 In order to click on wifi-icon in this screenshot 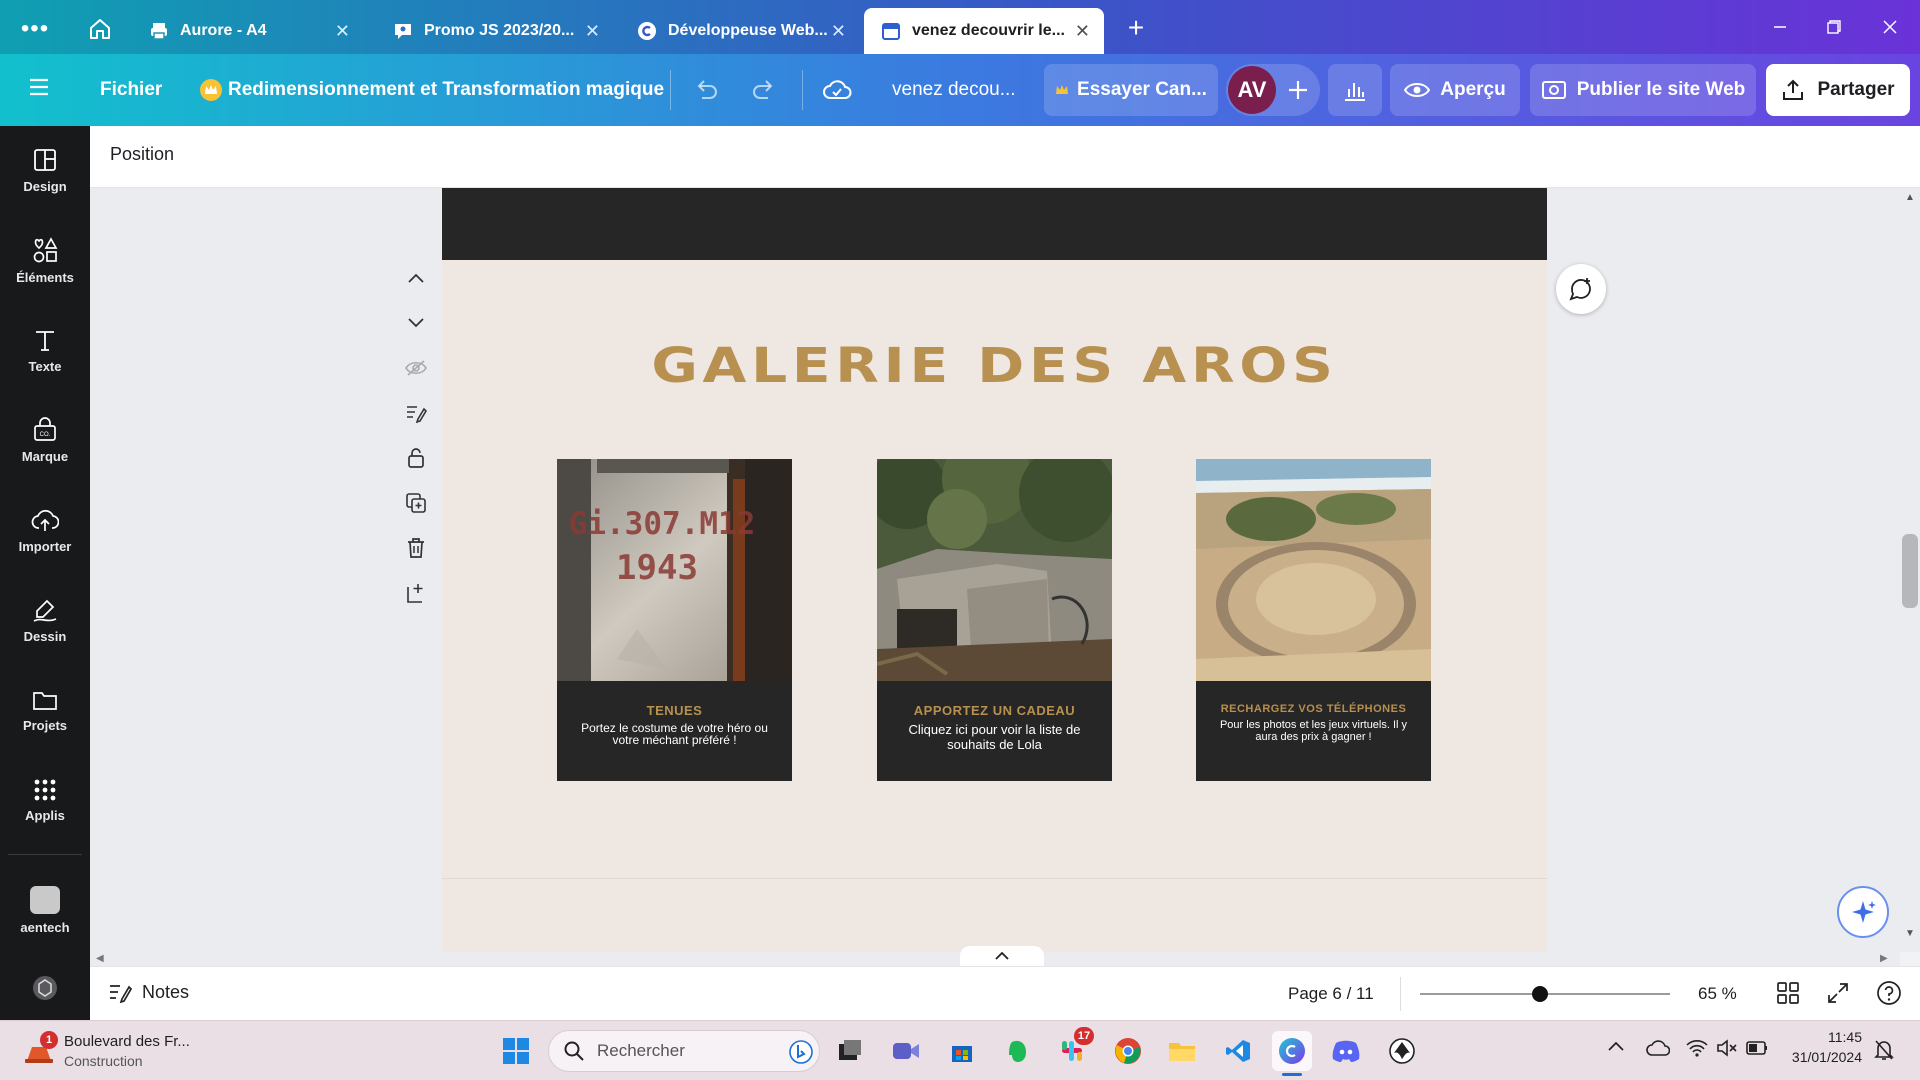, I will do `click(1697, 1048)`.